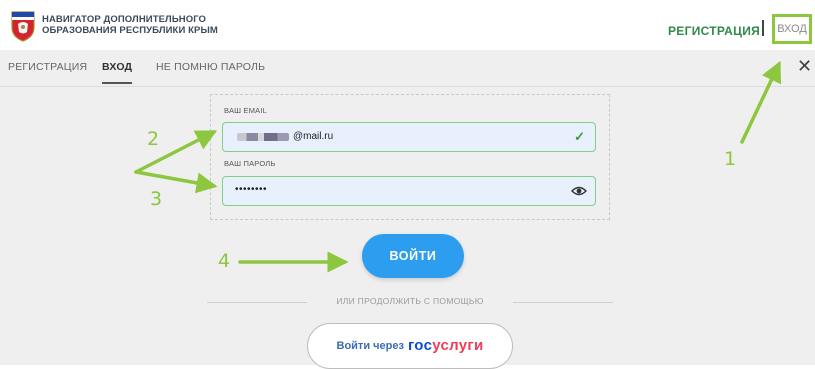  What do you see at coordinates (763, 28) in the screenshot?
I see `header-separator` at bounding box center [763, 28].